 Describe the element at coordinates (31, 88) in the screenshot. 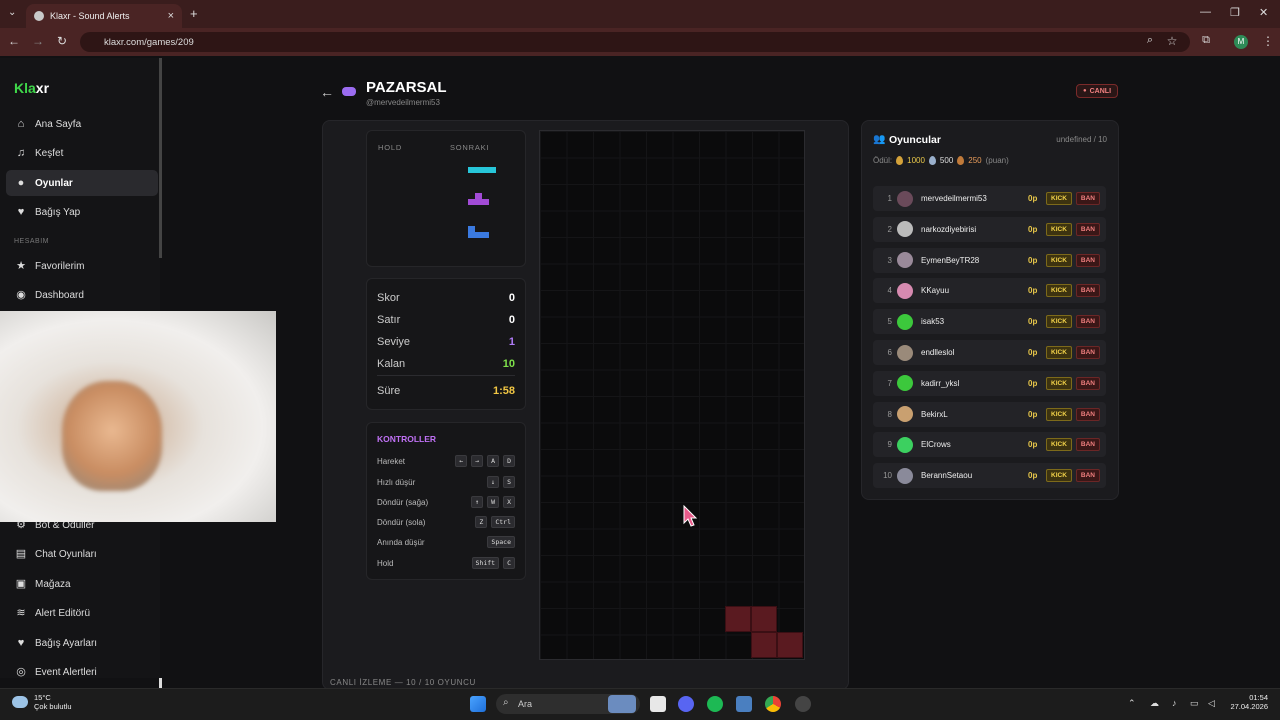

I see `logo: Klaxr` at that location.